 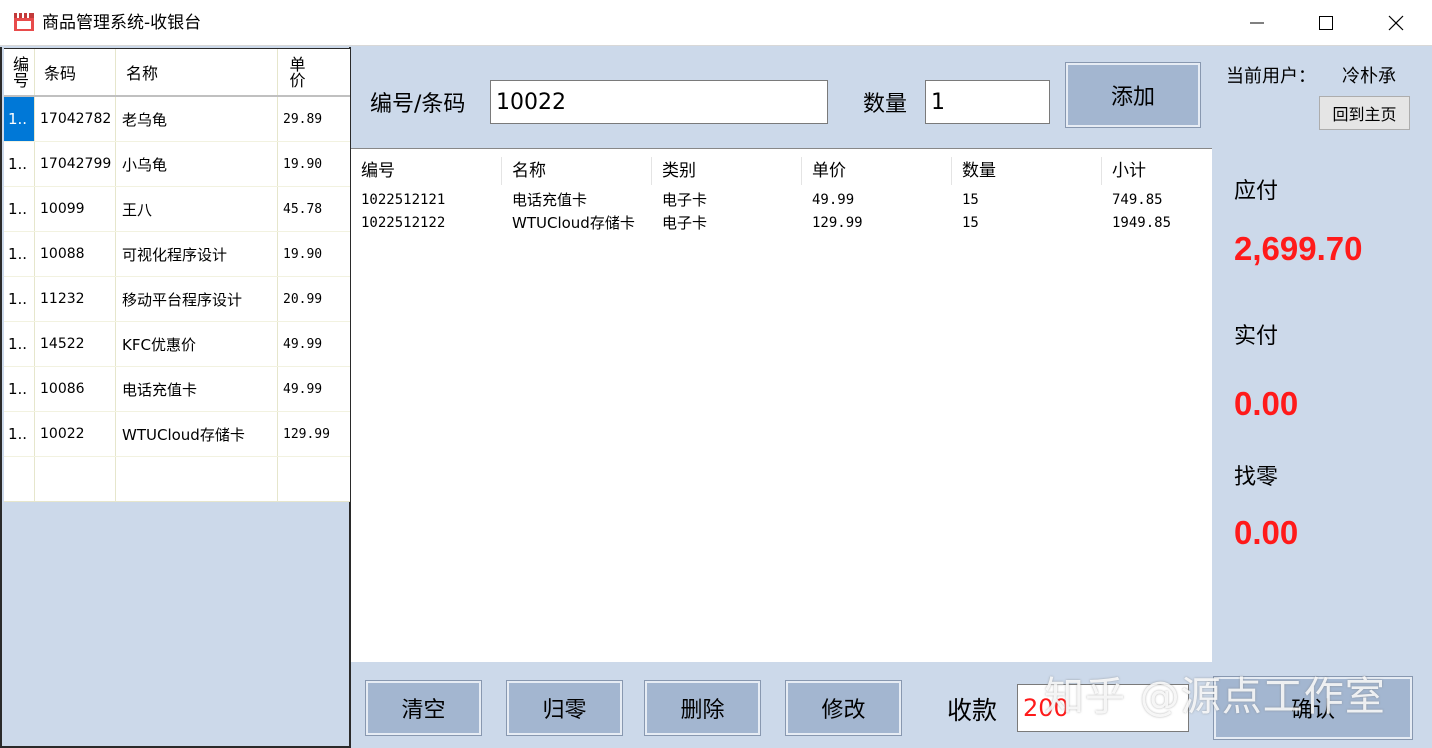 I want to click on table-row: 1.. 14522 KFC优惠价 49.99, so click(x=177, y=344).